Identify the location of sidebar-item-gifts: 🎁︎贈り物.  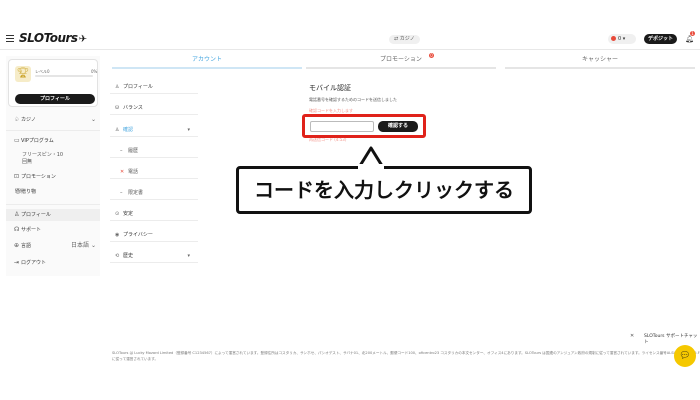
(53, 192).